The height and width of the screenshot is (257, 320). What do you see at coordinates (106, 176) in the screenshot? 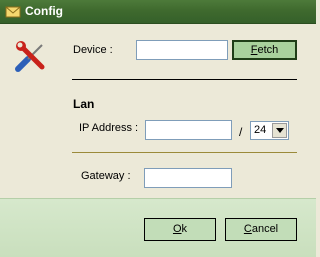
I see `gateway-label: Gateway :` at bounding box center [106, 176].